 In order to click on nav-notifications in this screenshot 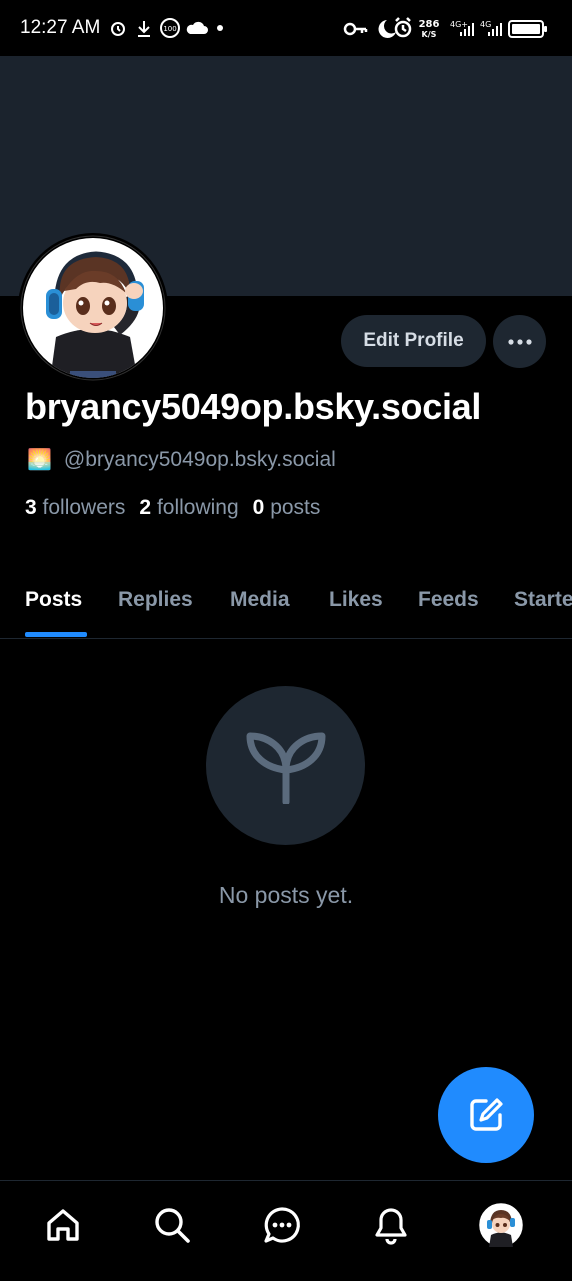, I will do `click(391, 1225)`.